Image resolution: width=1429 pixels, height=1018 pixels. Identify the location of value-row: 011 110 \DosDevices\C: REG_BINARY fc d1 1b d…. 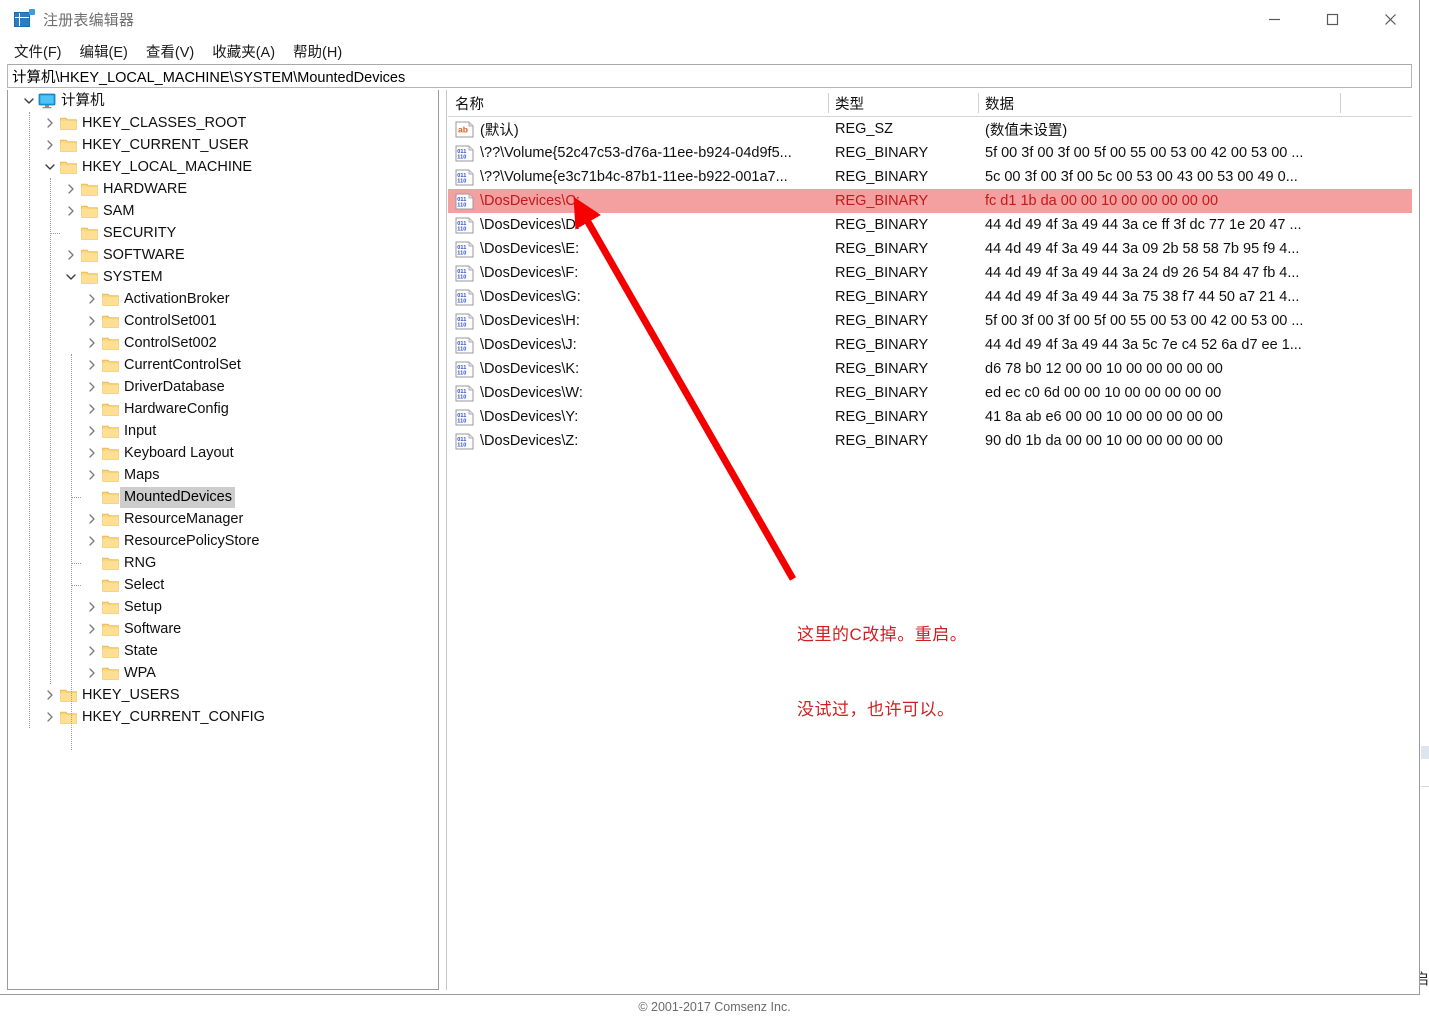
(930, 201).